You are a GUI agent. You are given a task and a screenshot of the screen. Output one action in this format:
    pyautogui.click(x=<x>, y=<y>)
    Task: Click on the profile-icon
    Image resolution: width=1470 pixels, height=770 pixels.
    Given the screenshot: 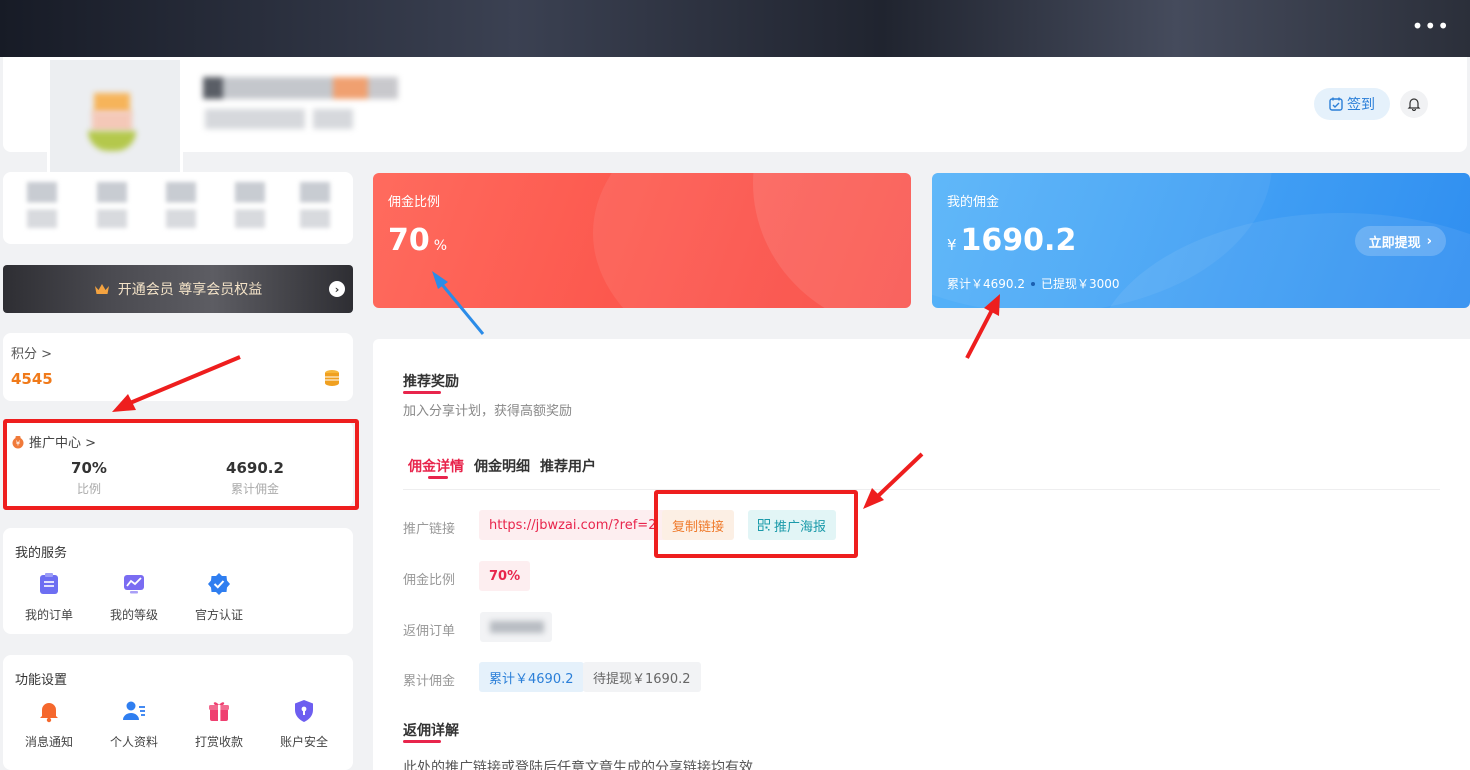 What is the action you would take?
    pyautogui.click(x=134, y=710)
    